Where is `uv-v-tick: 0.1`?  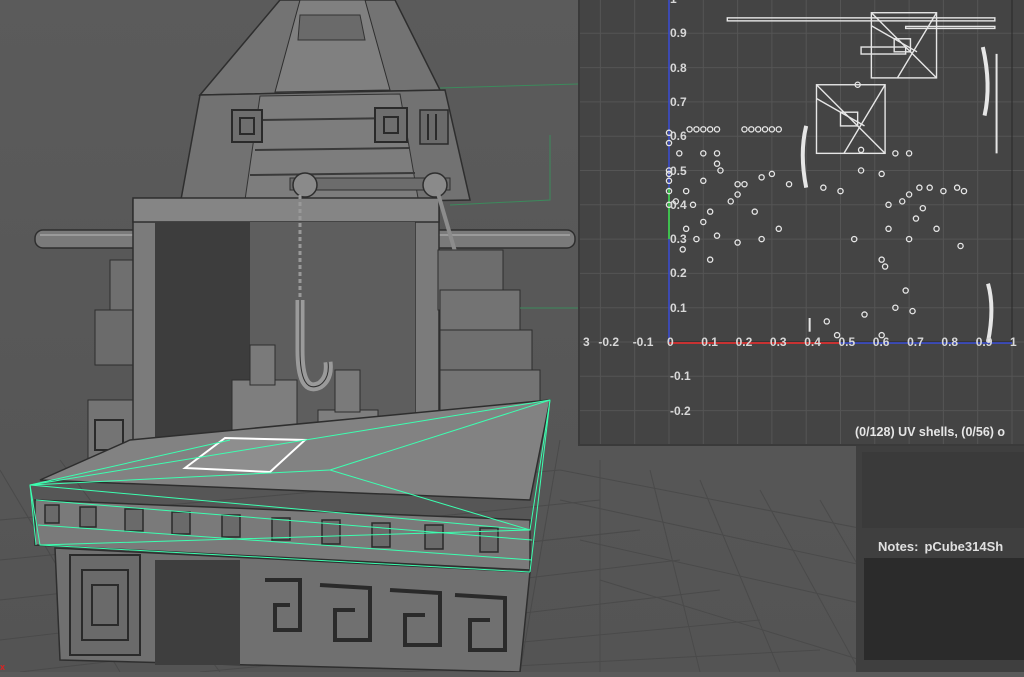
uv-v-tick: 0.1 is located at coordinates (678, 307).